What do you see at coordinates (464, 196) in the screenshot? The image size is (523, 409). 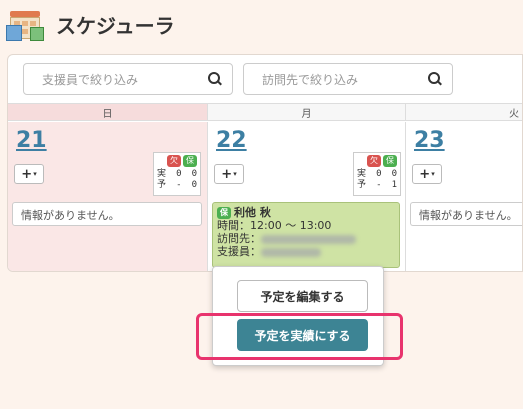 I see `day-column-23: 23 + ▾ 情報がありません。` at bounding box center [464, 196].